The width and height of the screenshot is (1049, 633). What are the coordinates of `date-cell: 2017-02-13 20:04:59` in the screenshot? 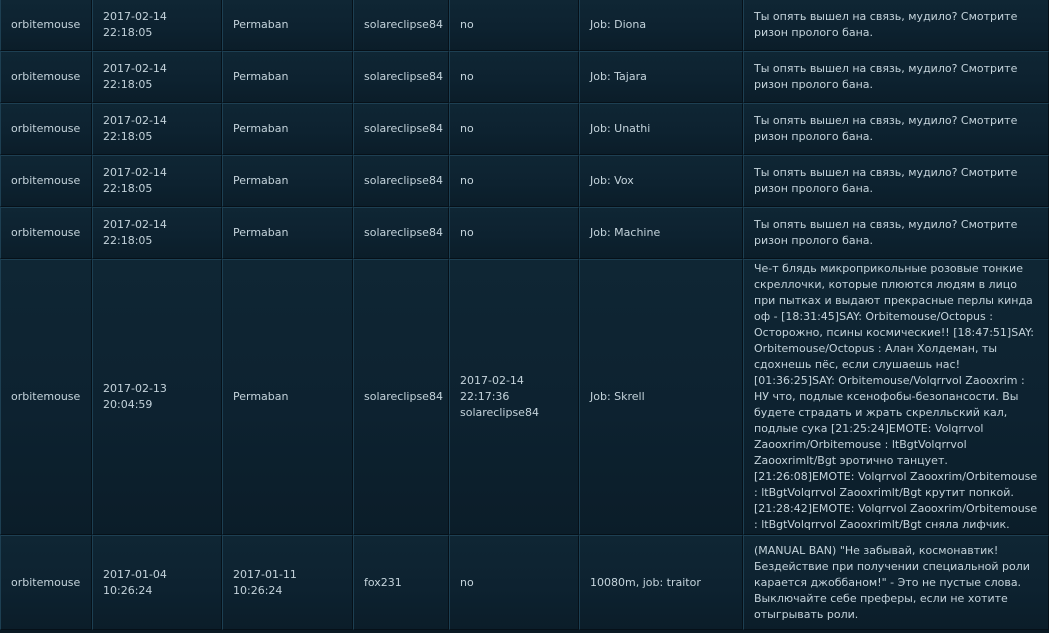 It's located at (157, 397).